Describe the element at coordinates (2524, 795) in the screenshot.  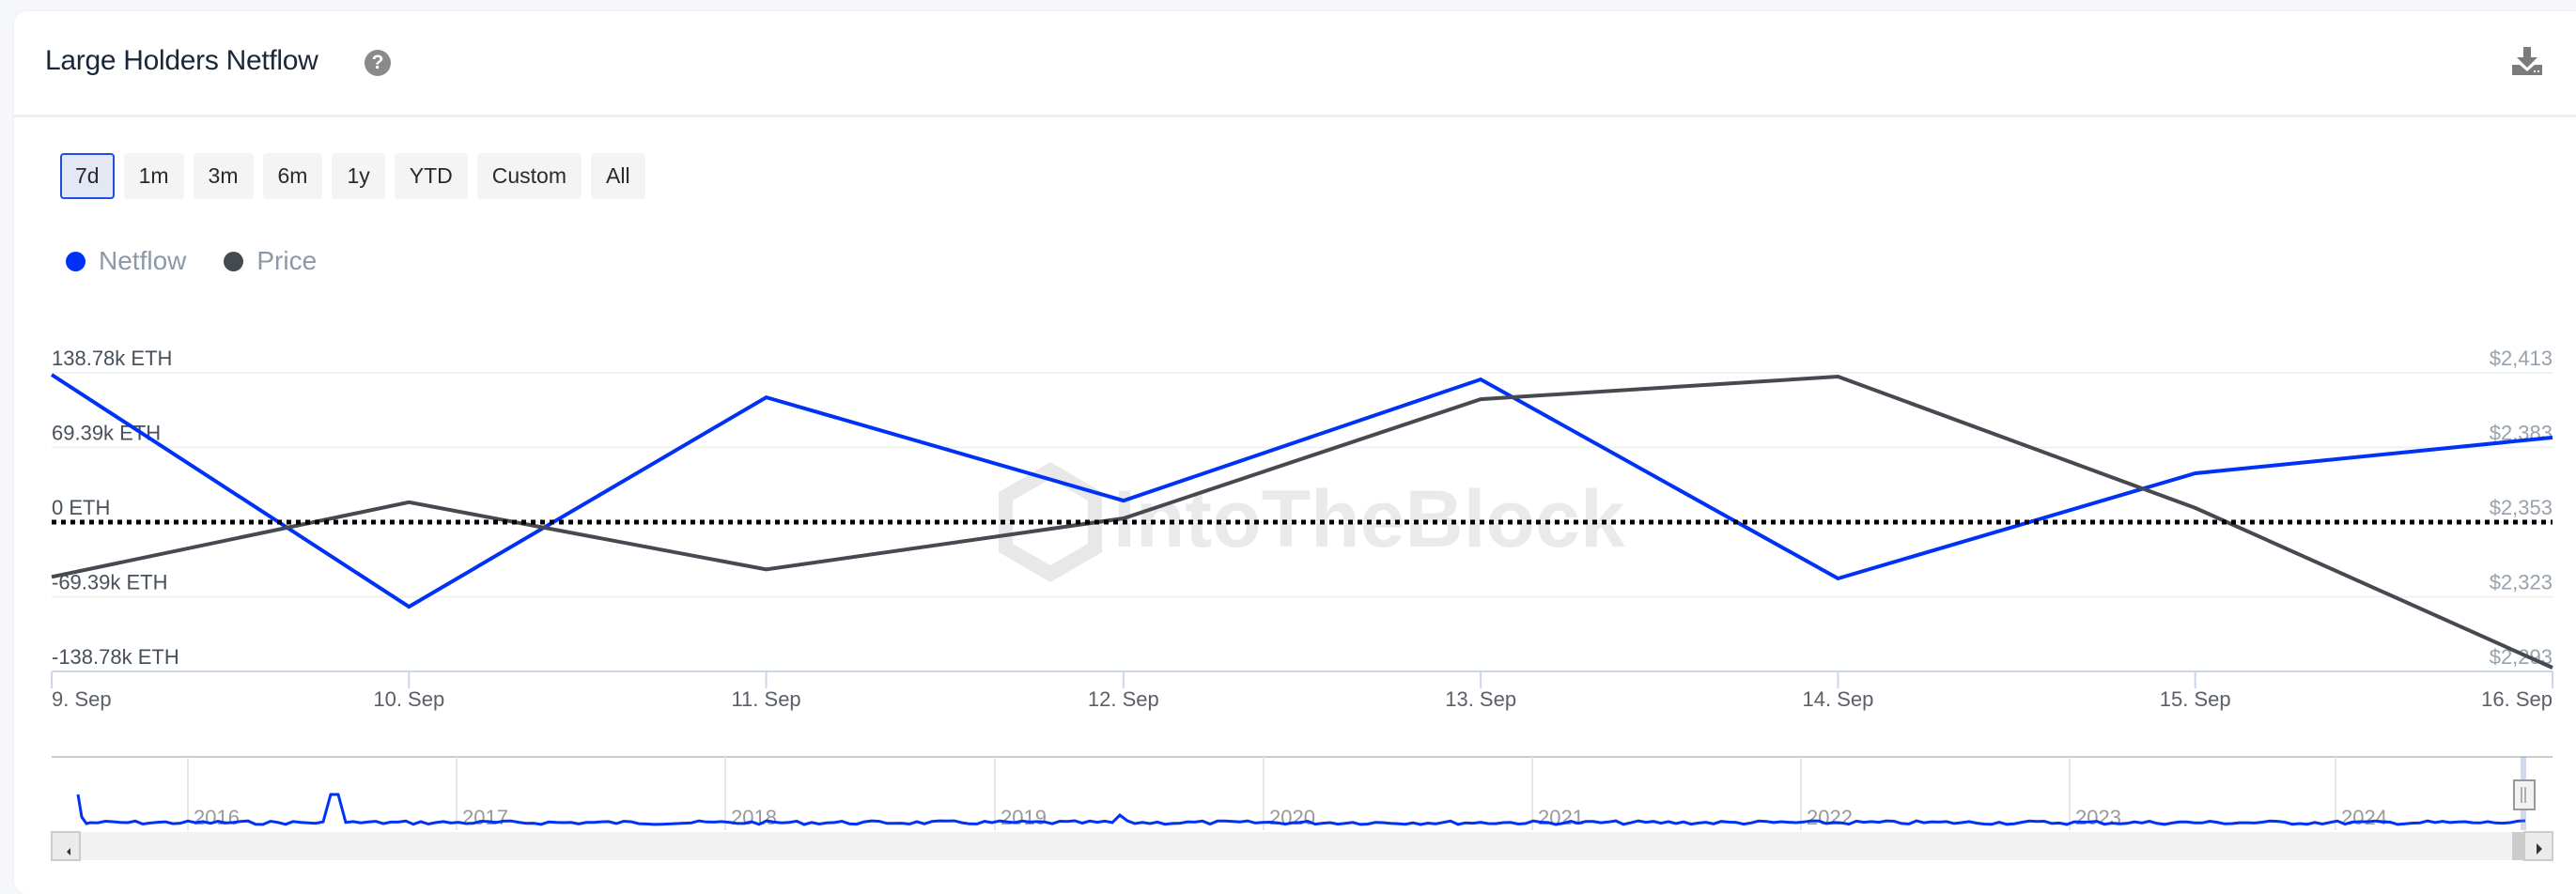
I see `navigator-handle` at that location.